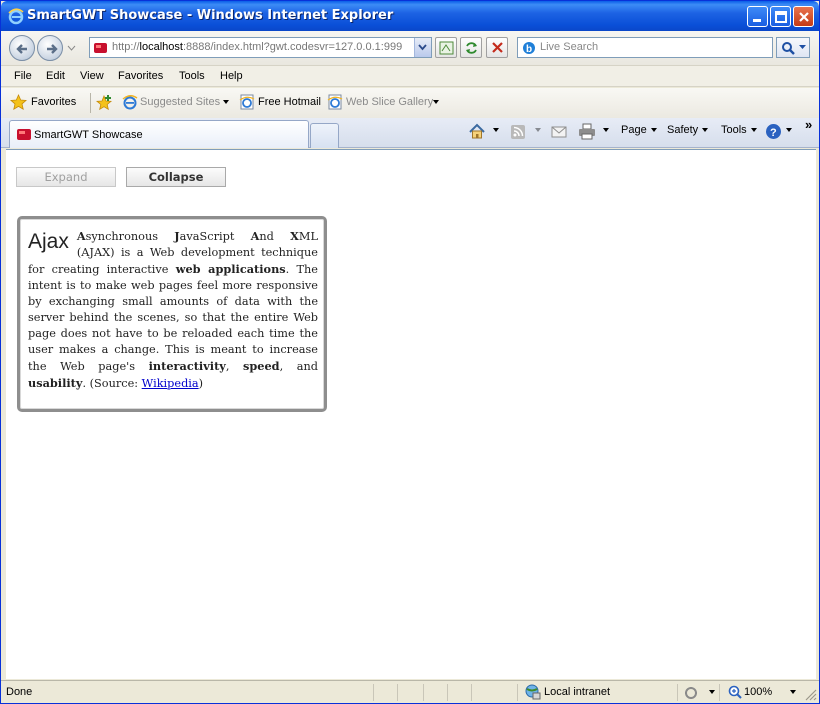 The width and height of the screenshot is (820, 704). What do you see at coordinates (324, 135) in the screenshot?
I see `new-tab-button` at bounding box center [324, 135].